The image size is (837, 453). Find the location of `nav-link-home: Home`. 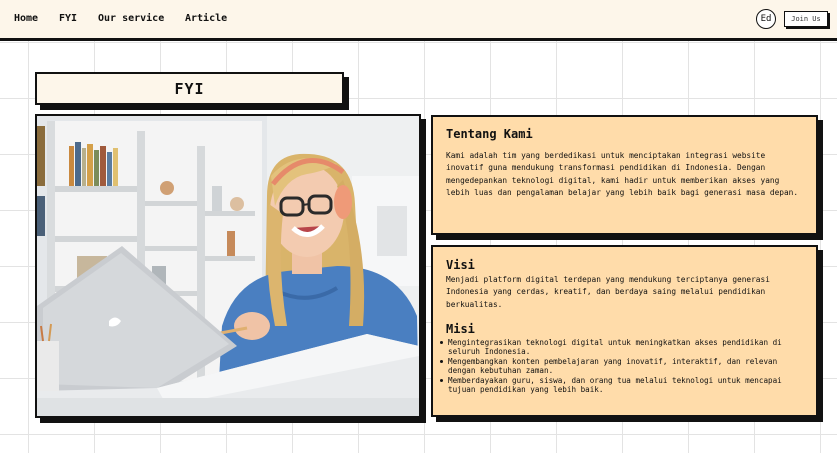

nav-link-home: Home is located at coordinates (26, 18).